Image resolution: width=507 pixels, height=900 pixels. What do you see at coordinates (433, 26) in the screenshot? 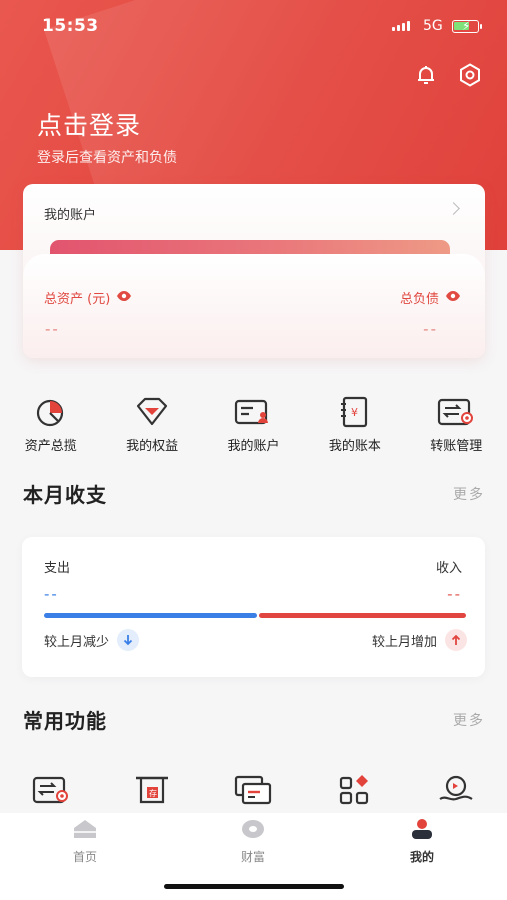
I see `network-type: 5G` at bounding box center [433, 26].